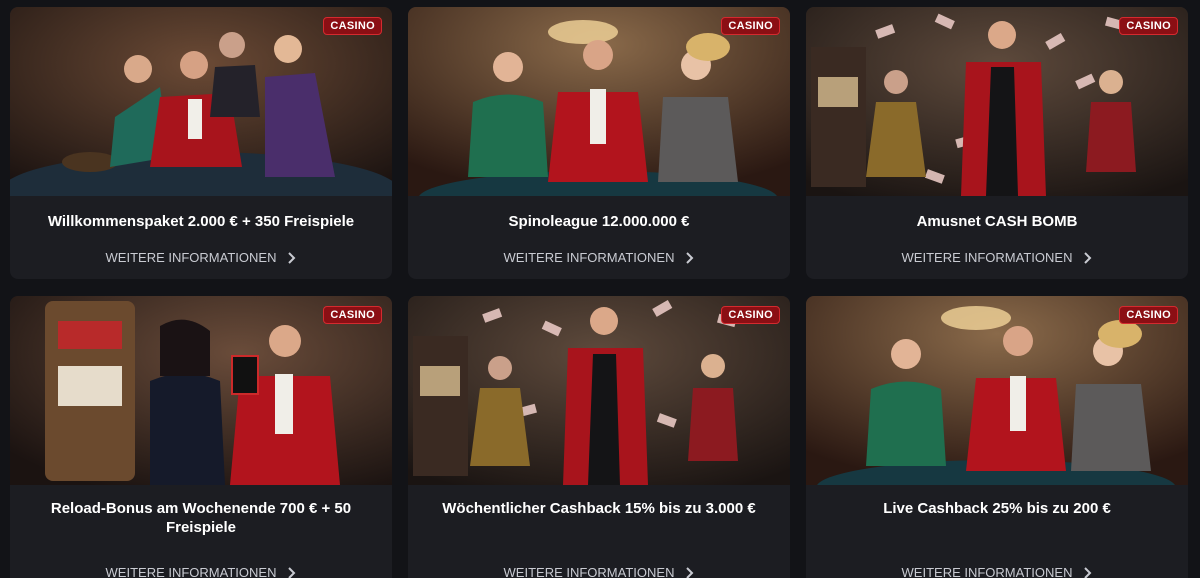 Image resolution: width=1200 pixels, height=578 pixels. Describe the element at coordinates (599, 221) in the screenshot. I see `promo-title: Spinoleague 12.000.000 €` at that location.